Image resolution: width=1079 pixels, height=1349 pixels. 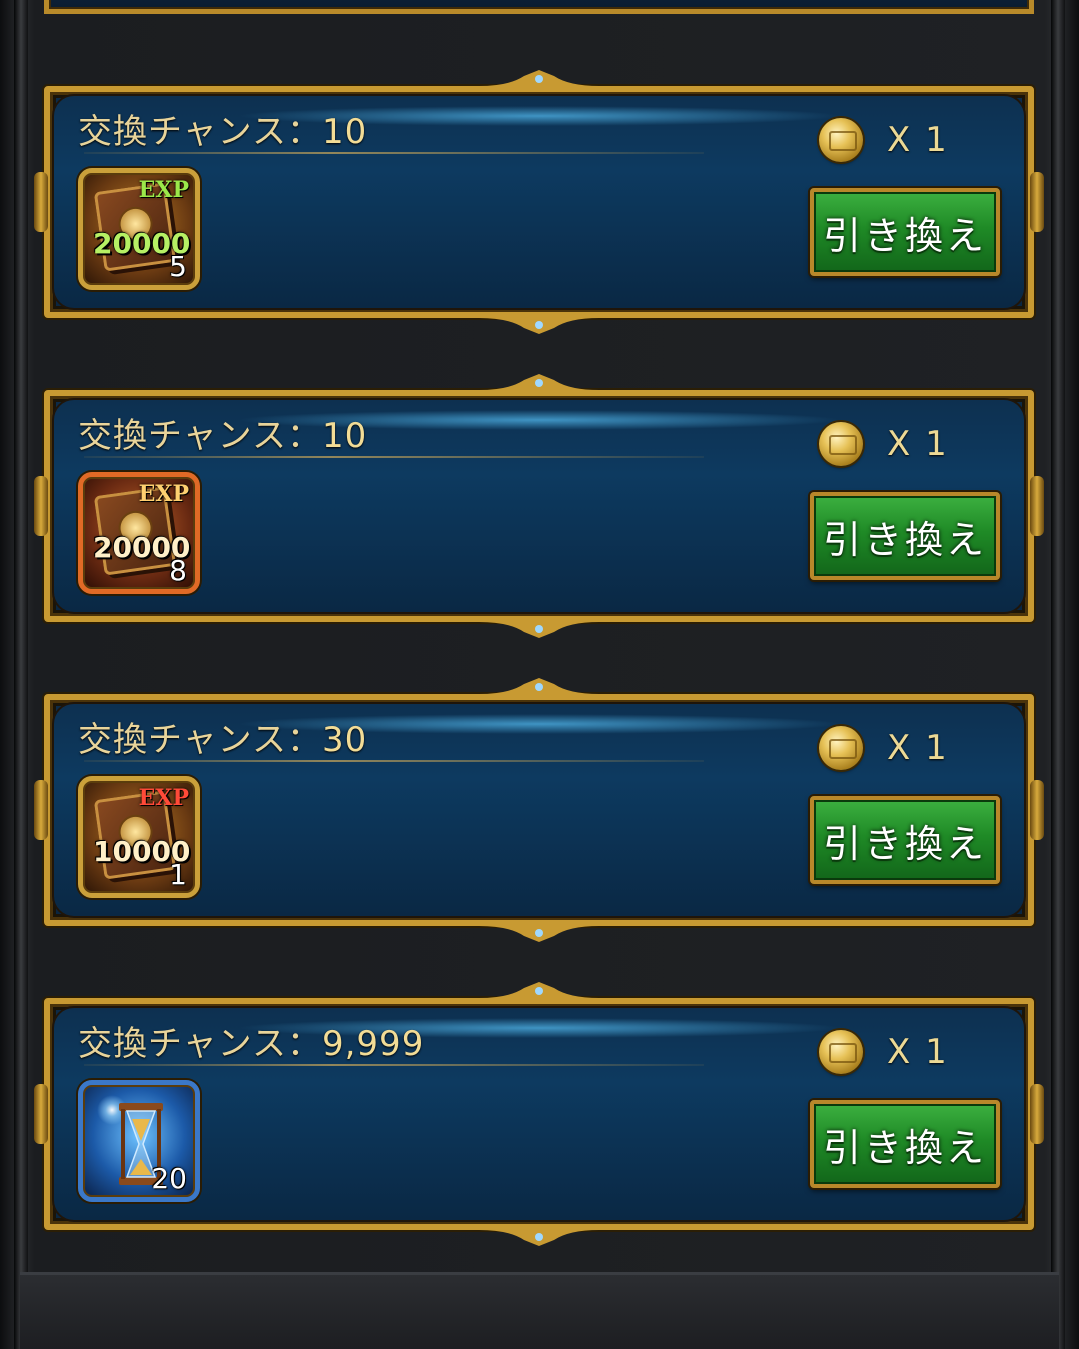 What do you see at coordinates (139, 1141) in the screenshot?
I see `reward-item: 20` at bounding box center [139, 1141].